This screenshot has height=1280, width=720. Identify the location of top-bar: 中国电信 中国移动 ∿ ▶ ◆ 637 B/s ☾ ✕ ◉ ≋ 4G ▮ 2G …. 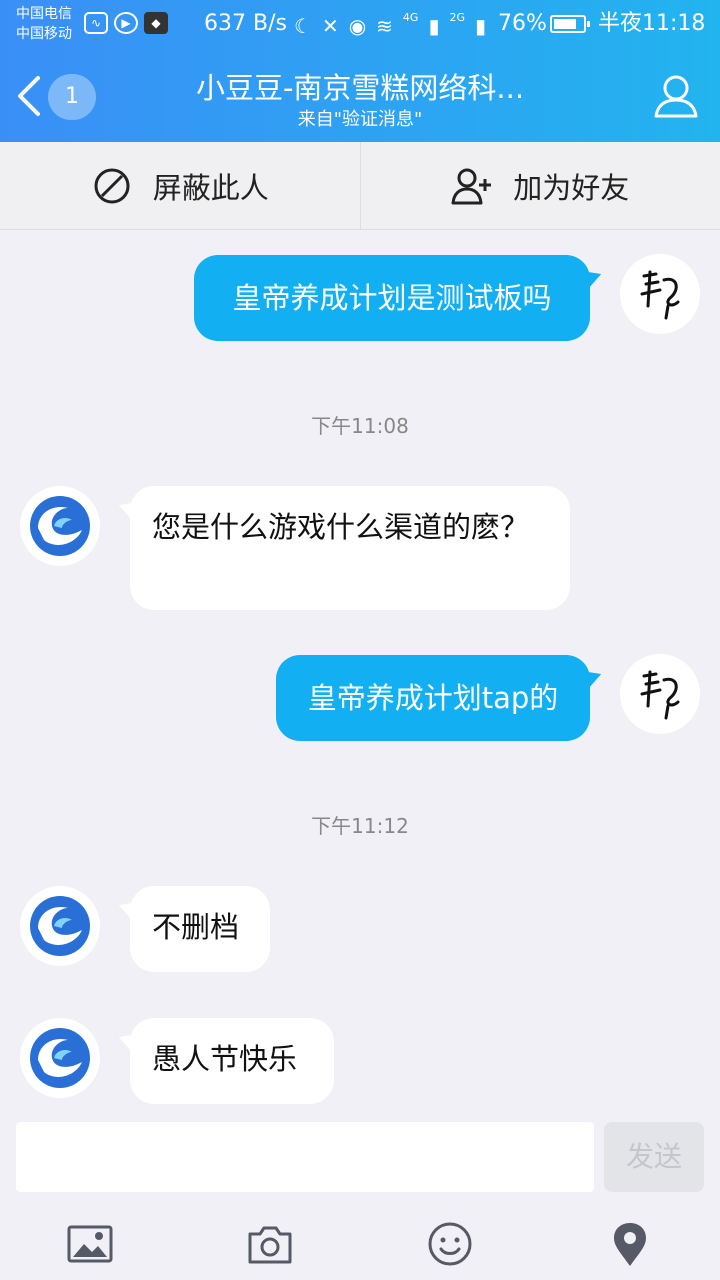
(360, 71).